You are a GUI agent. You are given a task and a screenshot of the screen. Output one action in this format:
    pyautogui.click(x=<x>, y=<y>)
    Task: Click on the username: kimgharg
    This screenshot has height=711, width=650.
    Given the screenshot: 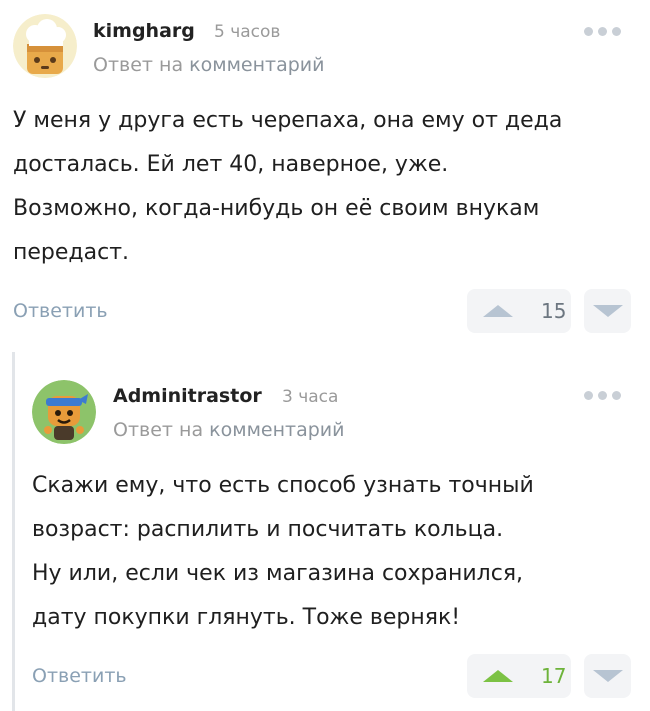 What is the action you would take?
    pyautogui.click(x=144, y=31)
    